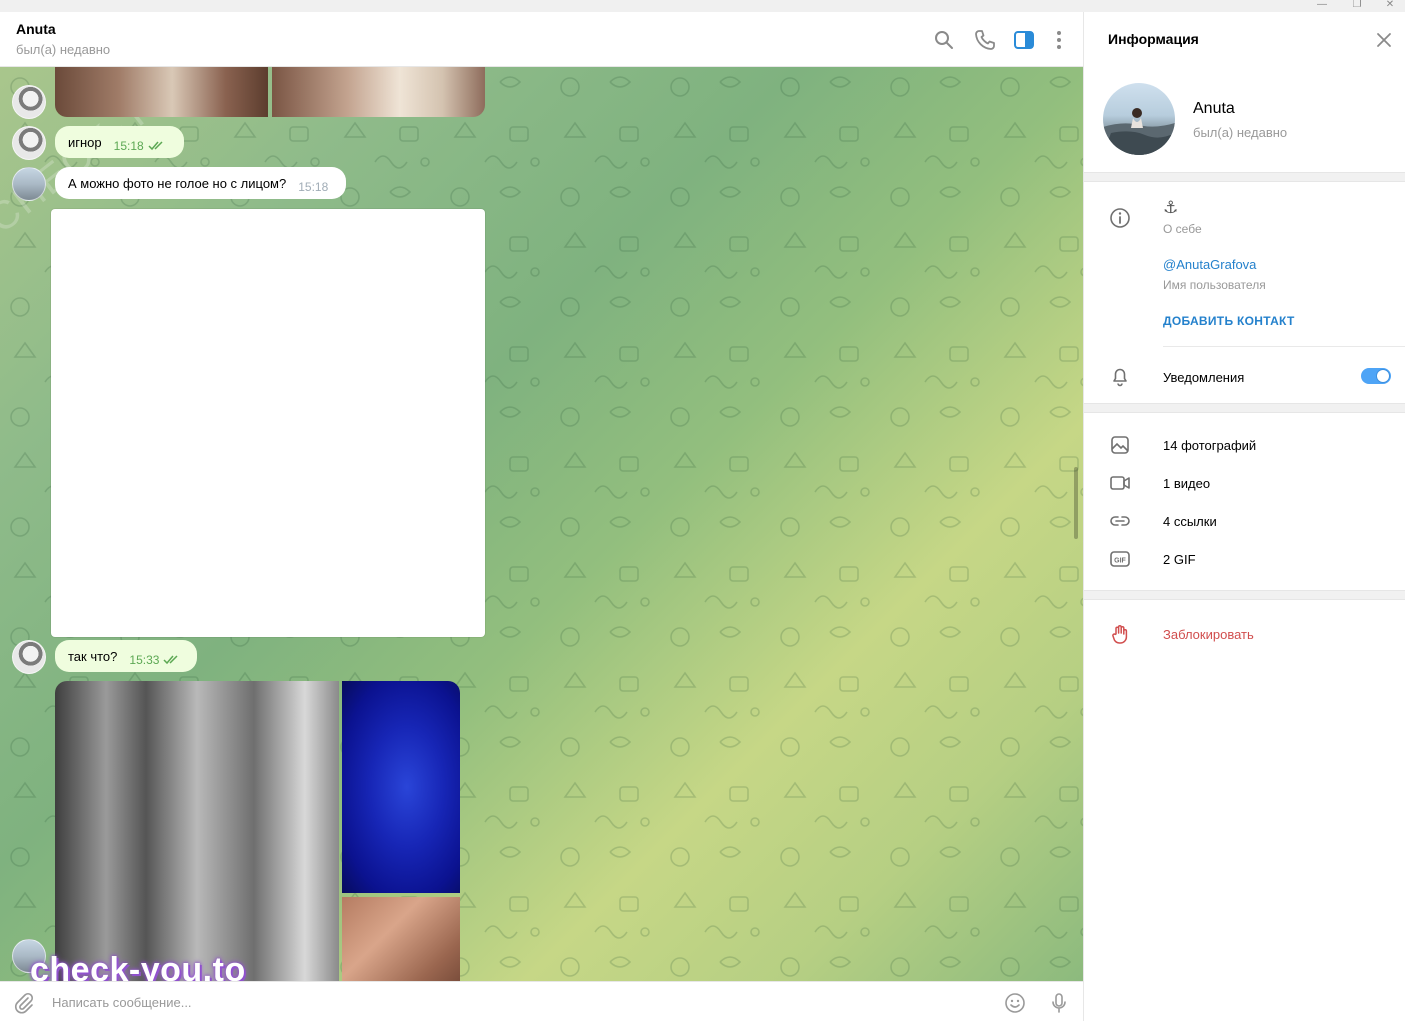  Describe the element at coordinates (126, 656) in the screenshot. I see `message-outgoing: так что? 15:33` at that location.